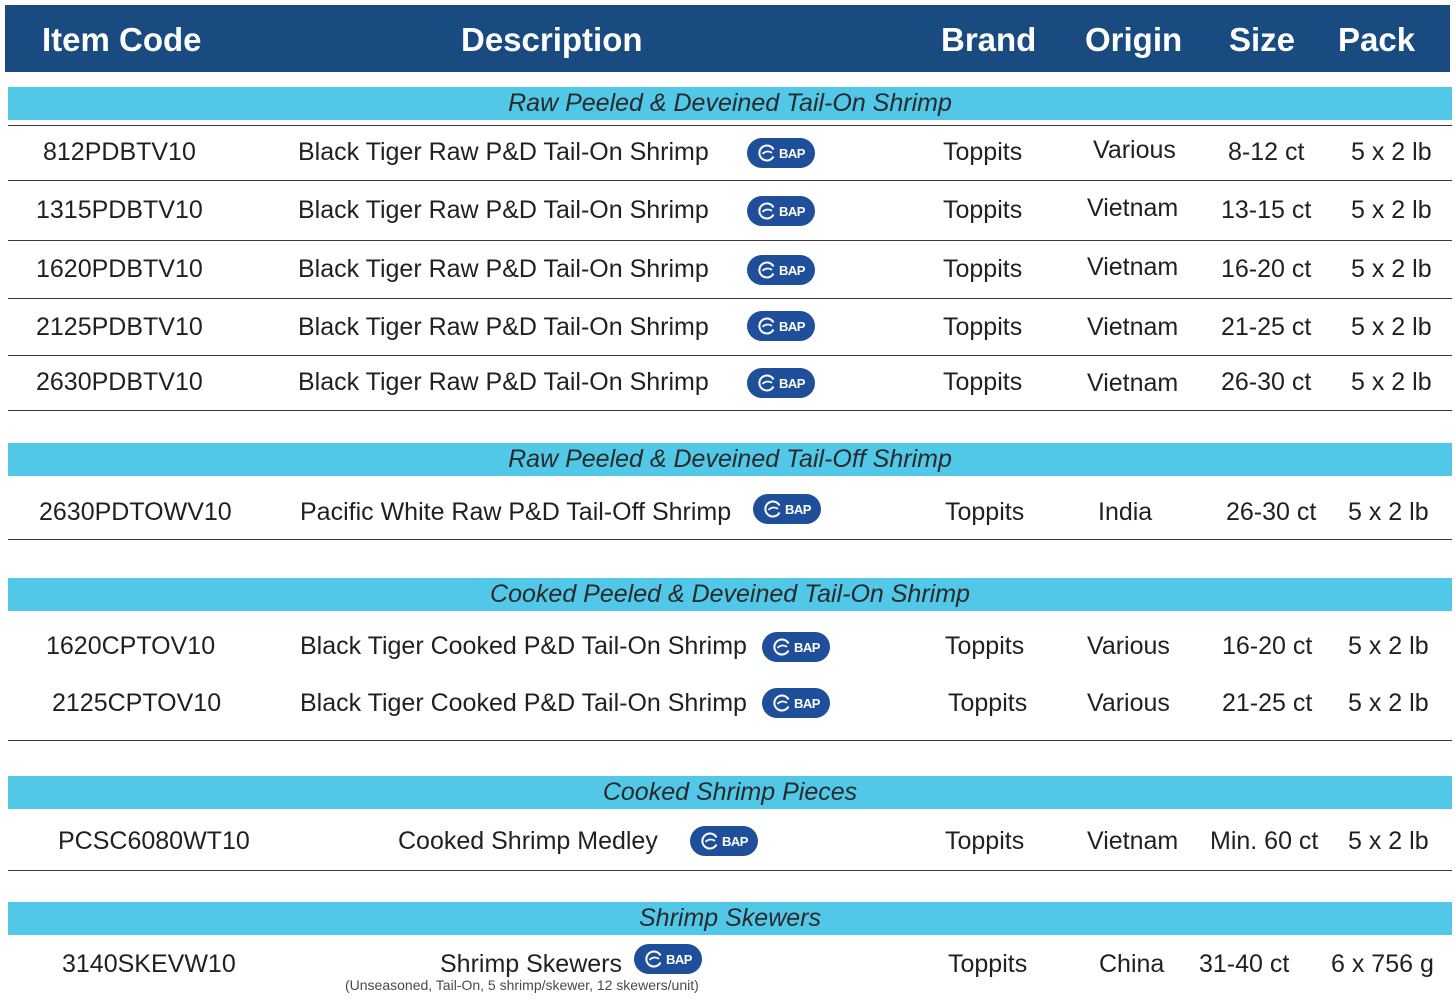 The height and width of the screenshot is (1002, 1455). What do you see at coordinates (1382, 964) in the screenshot?
I see `item-pack: 6 x 756 g` at bounding box center [1382, 964].